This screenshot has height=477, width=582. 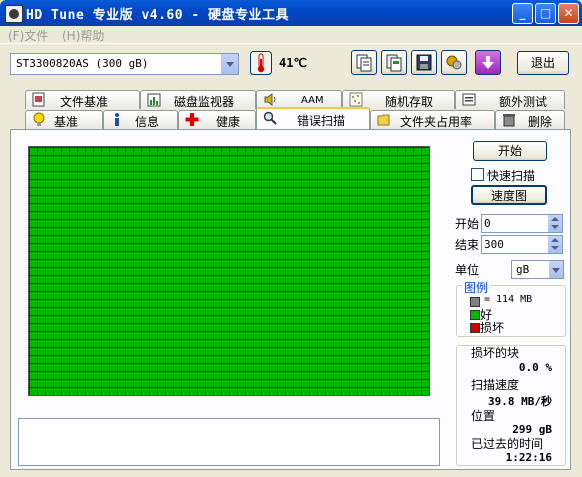 What do you see at coordinates (293, 63) in the screenshot?
I see `temperature-readout: 41℃` at bounding box center [293, 63].